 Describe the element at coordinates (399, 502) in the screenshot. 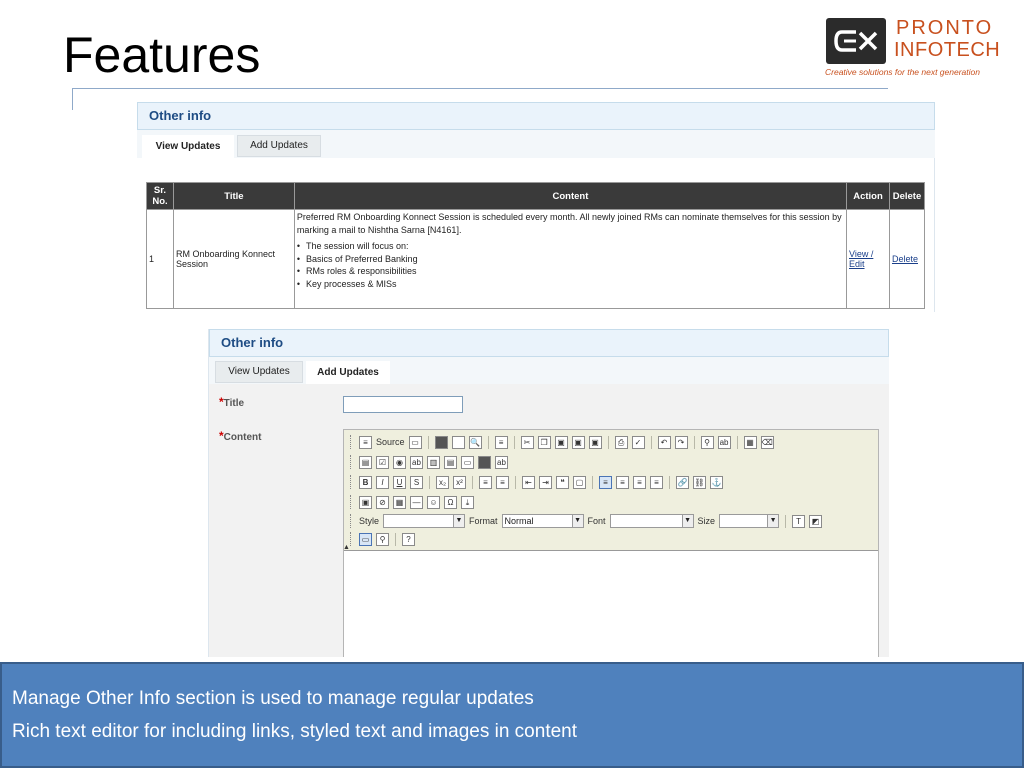

I see `table-icon: ▦` at that location.